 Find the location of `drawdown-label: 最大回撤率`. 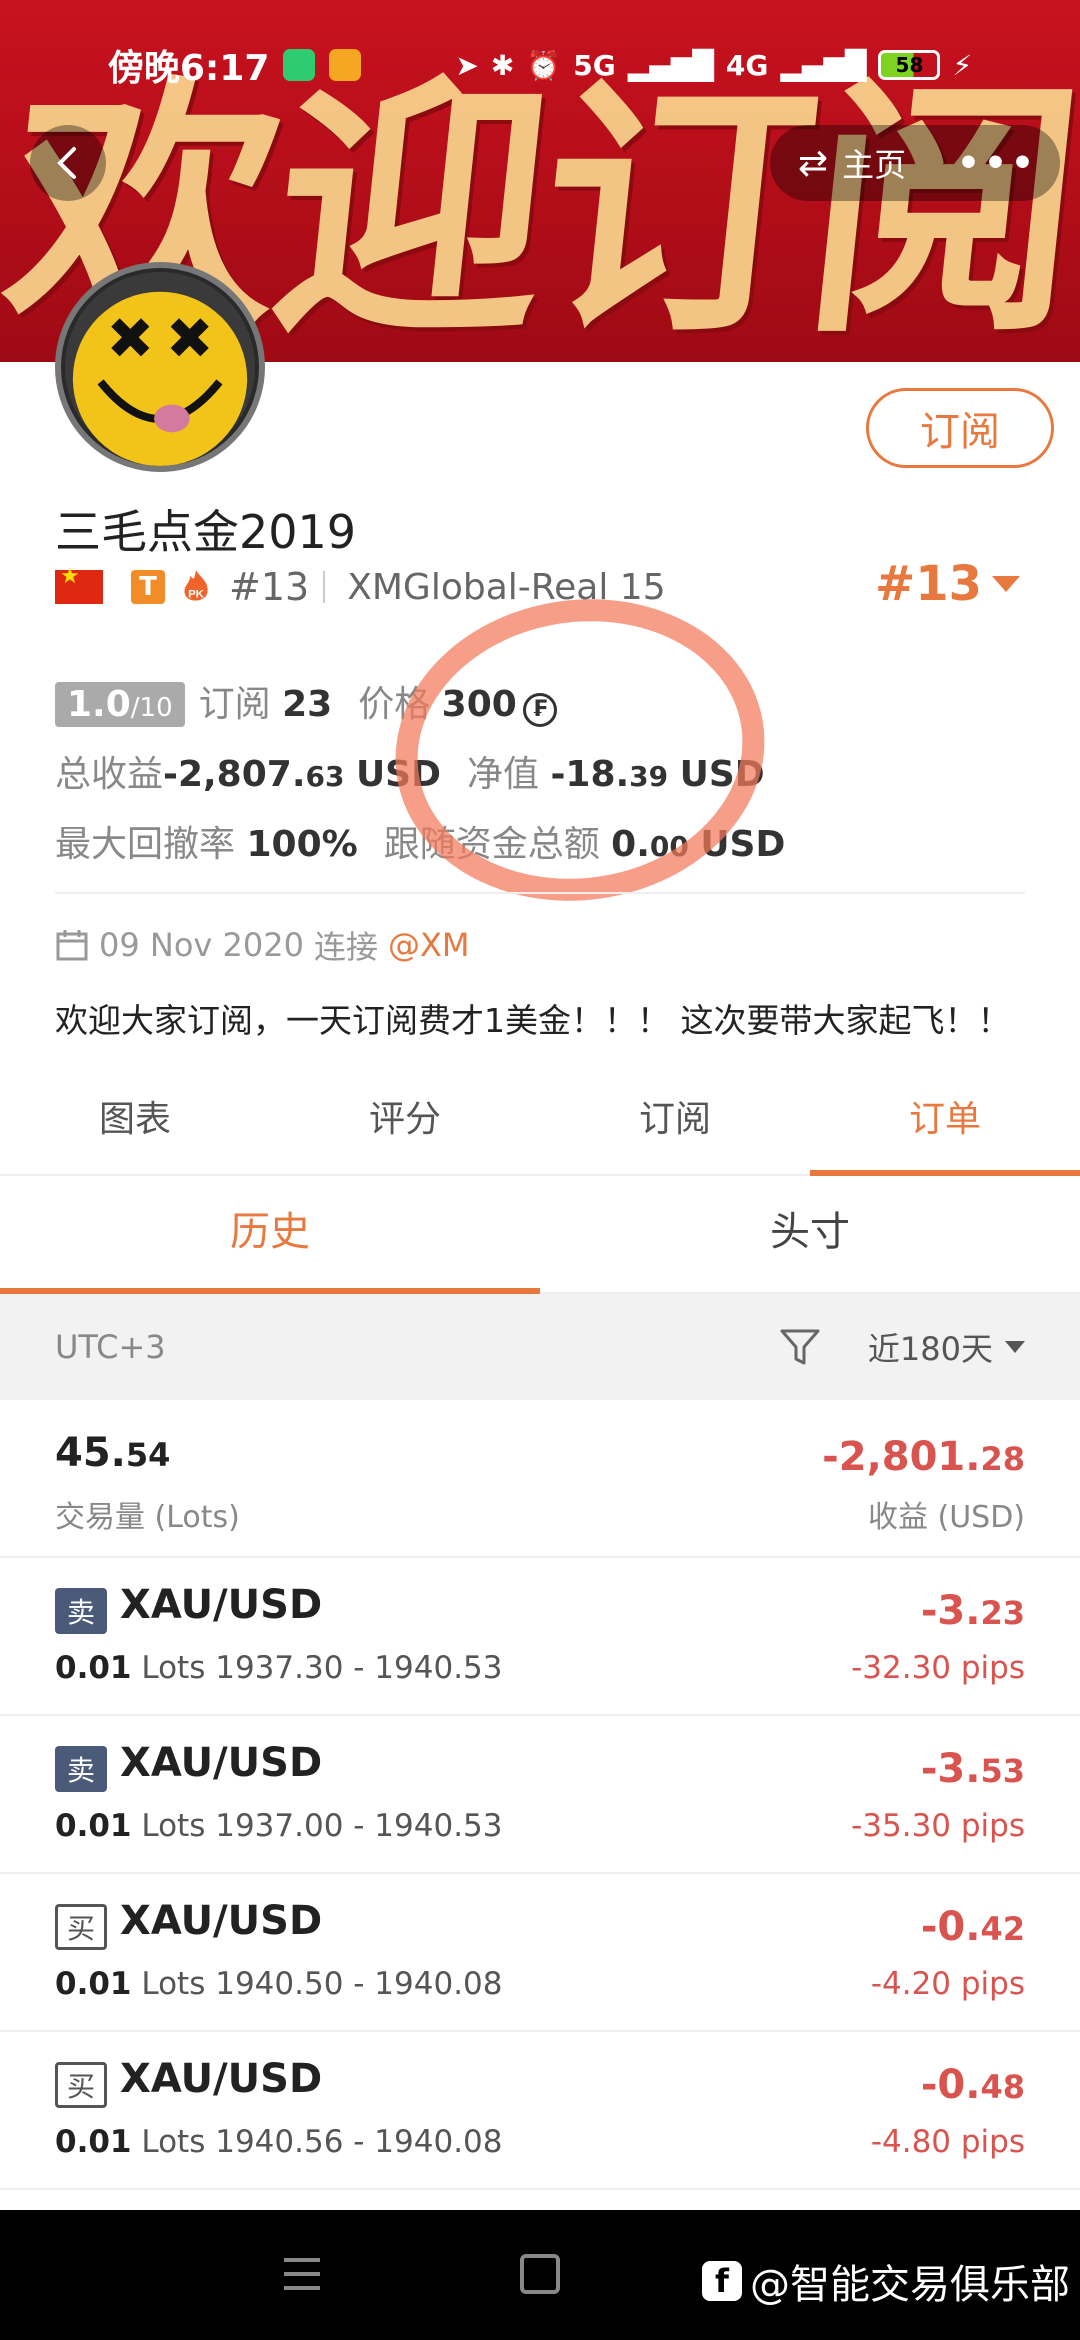

drawdown-label: 最大回撤率 is located at coordinates (145, 844).